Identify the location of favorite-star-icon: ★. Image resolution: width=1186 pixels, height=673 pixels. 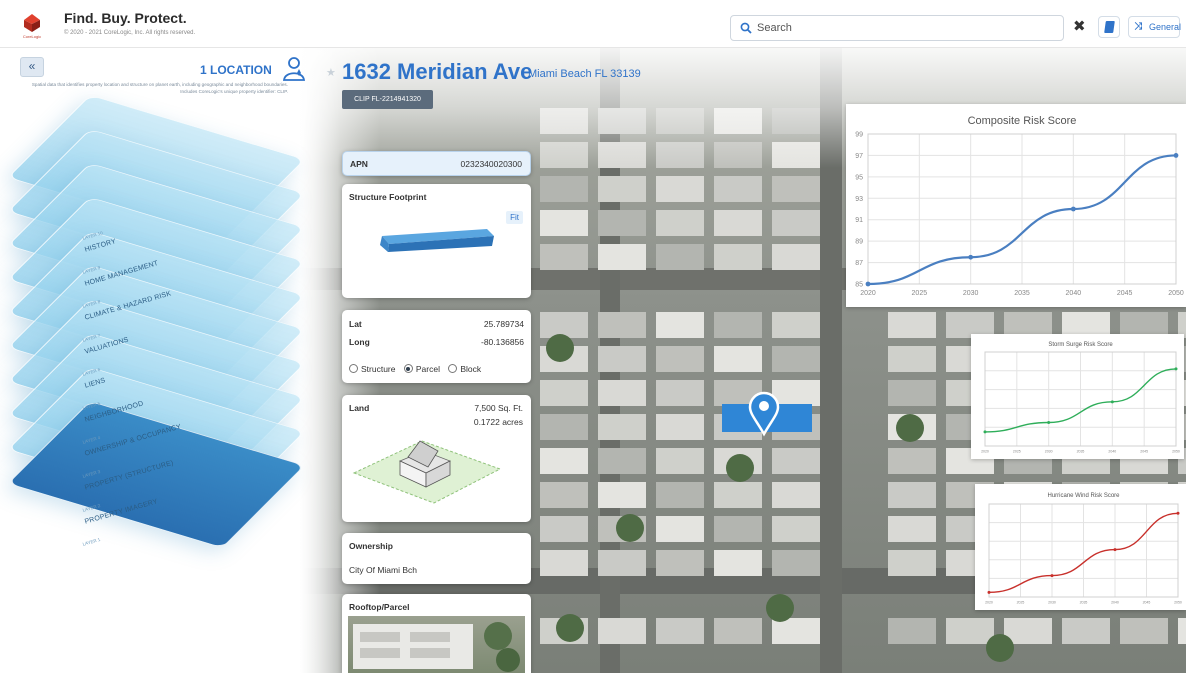
(331, 72).